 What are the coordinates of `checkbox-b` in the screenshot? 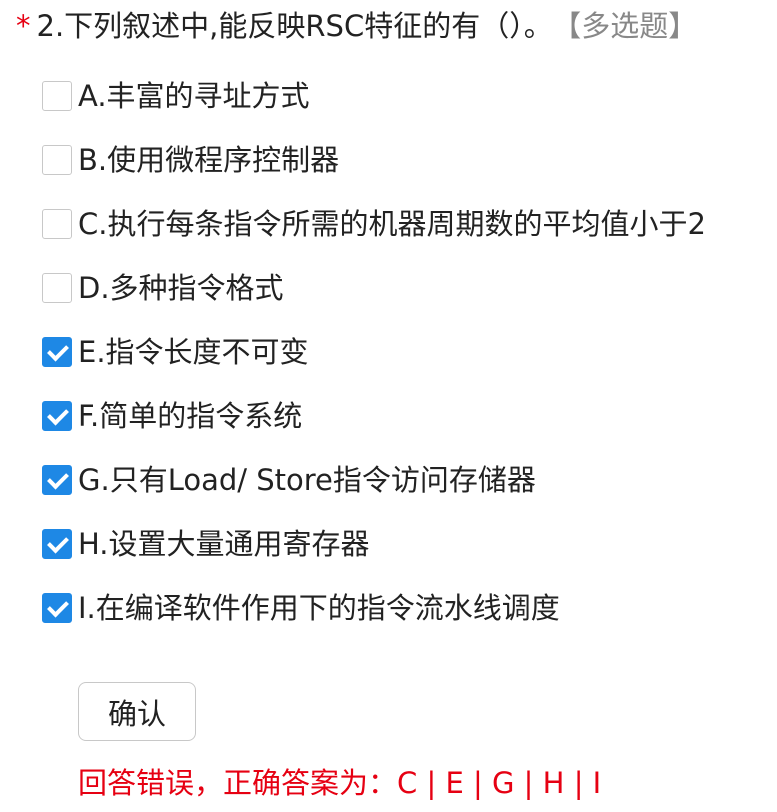 It's located at (57, 160).